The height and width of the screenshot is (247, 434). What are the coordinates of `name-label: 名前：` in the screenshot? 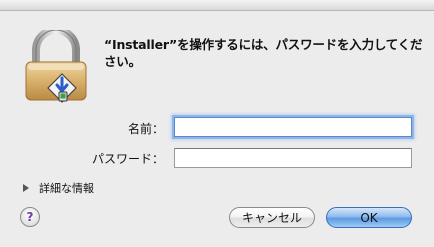 It's located at (145, 129).